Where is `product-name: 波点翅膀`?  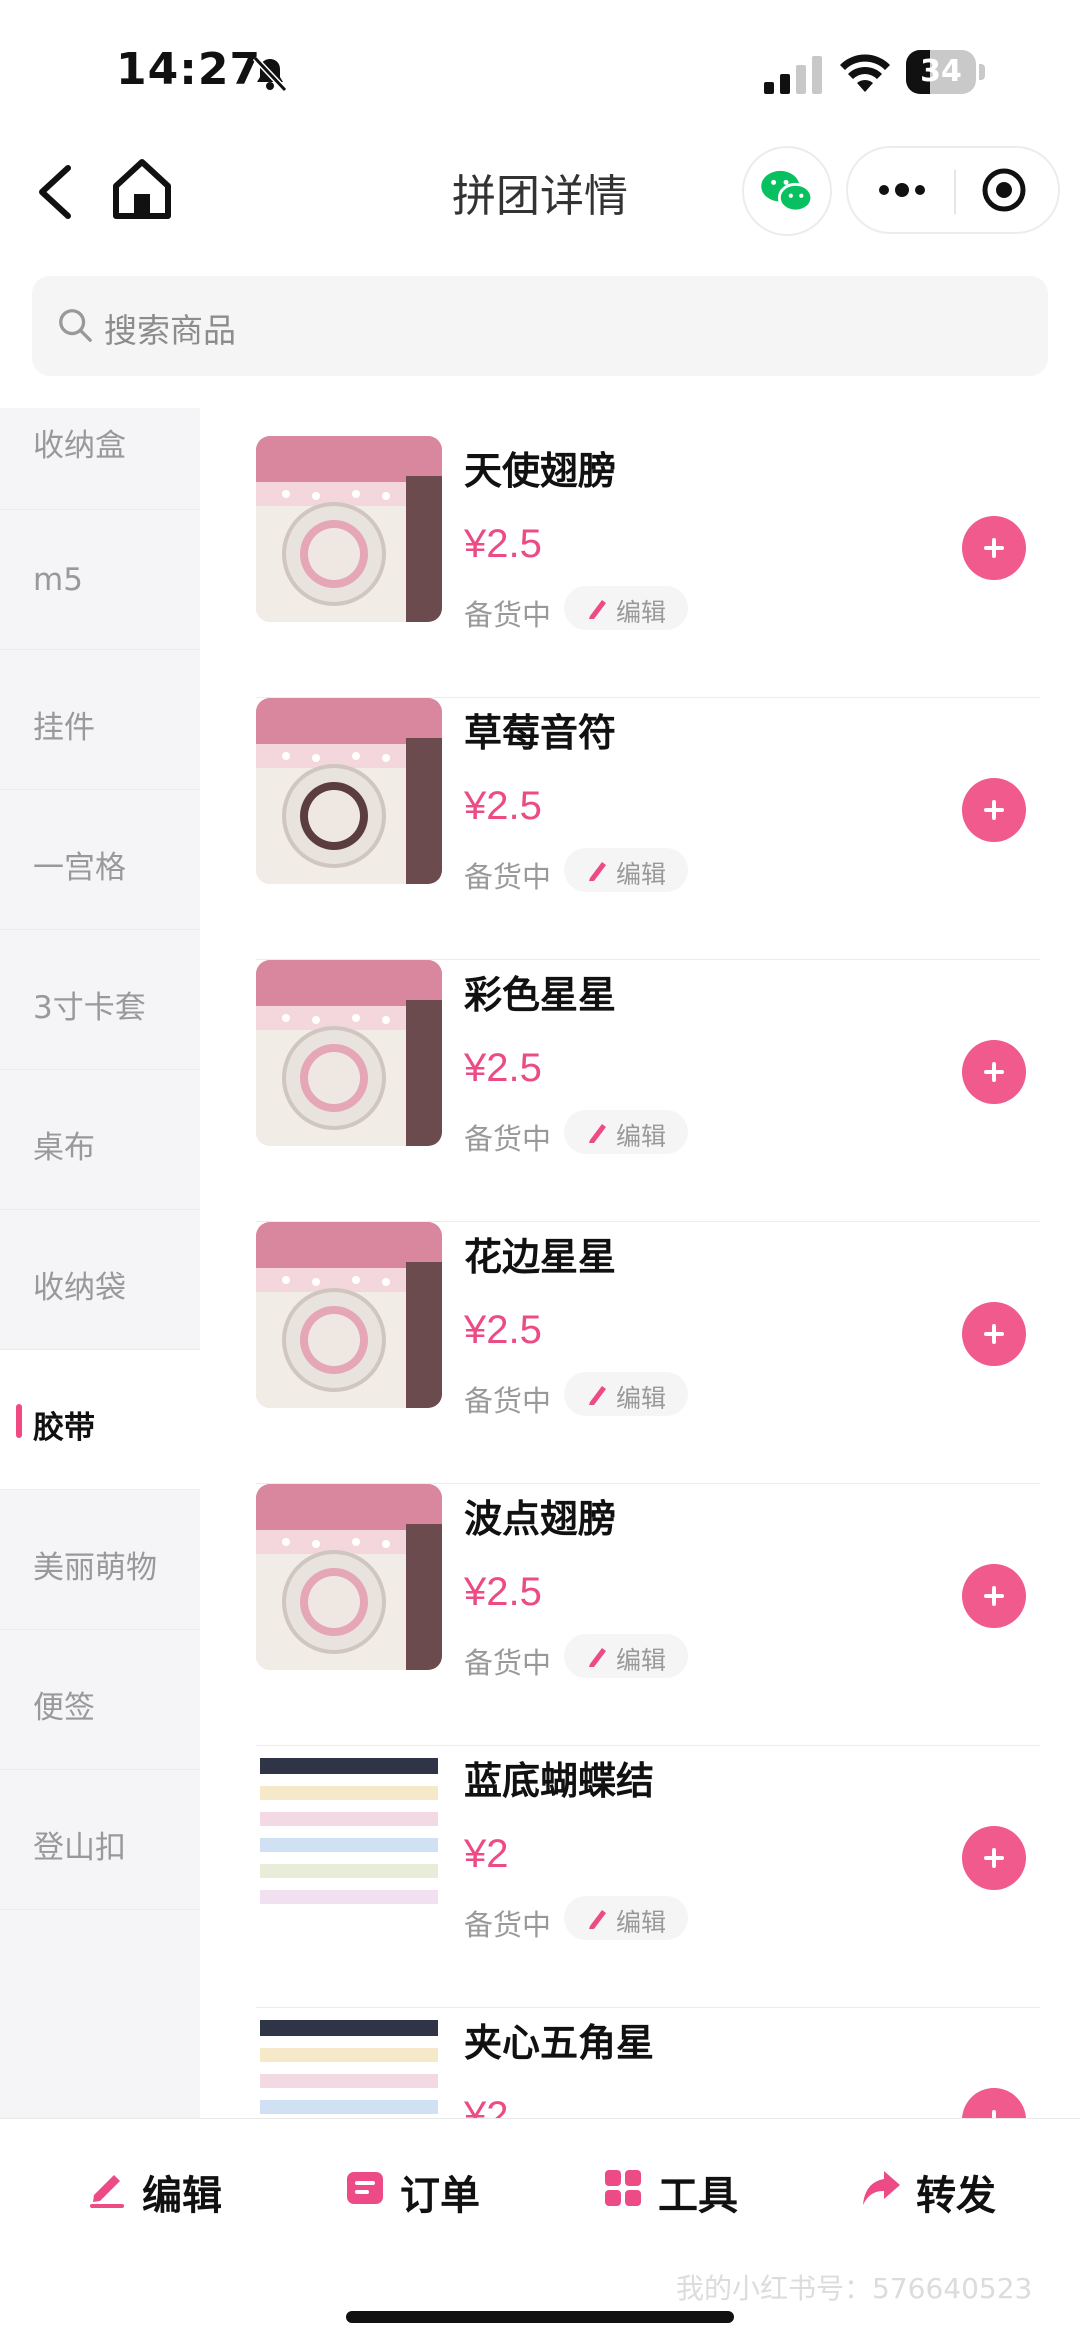 product-name: 波点翅膀 is located at coordinates (540, 1519).